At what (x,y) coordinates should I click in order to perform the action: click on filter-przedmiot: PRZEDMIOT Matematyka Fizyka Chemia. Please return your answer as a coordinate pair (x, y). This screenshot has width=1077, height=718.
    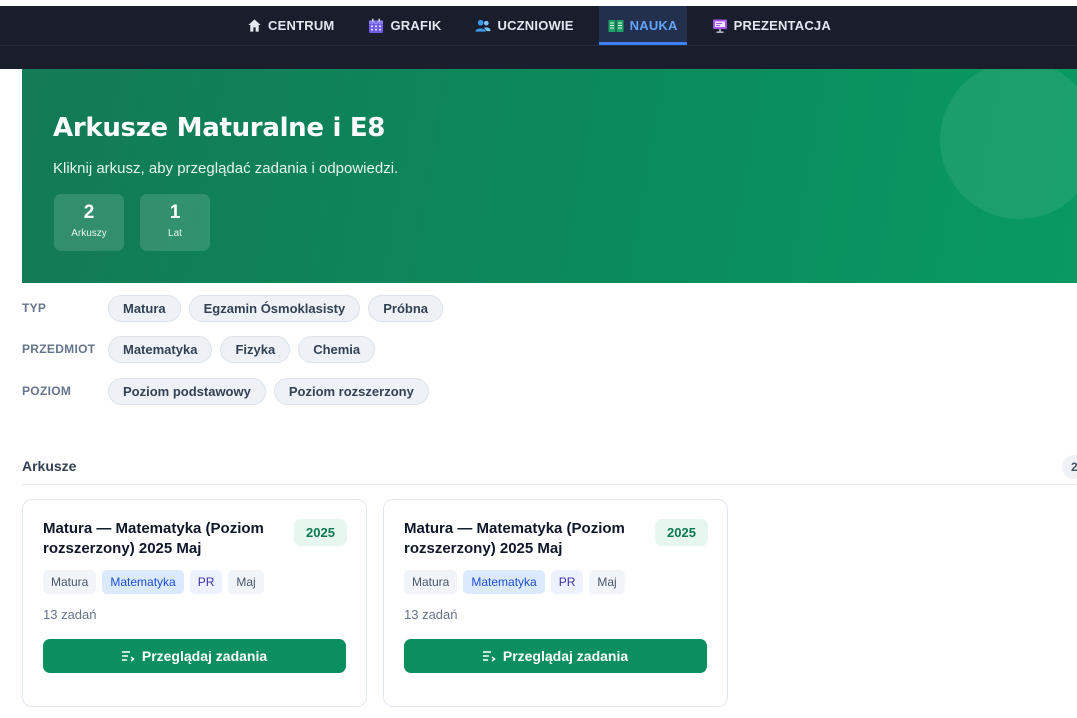
    Looking at the image, I should click on (202, 349).